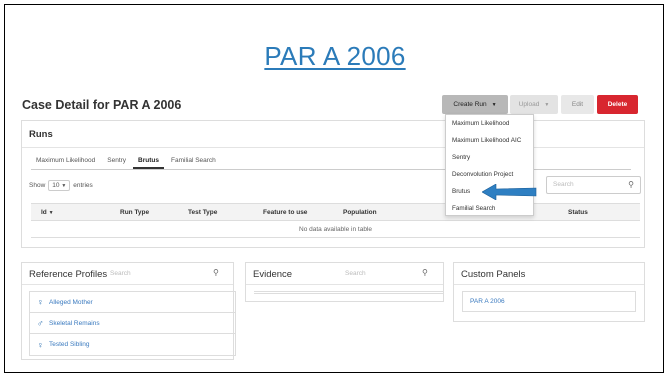 This screenshot has width=668, height=377. I want to click on empty-table-message: No data available in table, so click(335, 229).